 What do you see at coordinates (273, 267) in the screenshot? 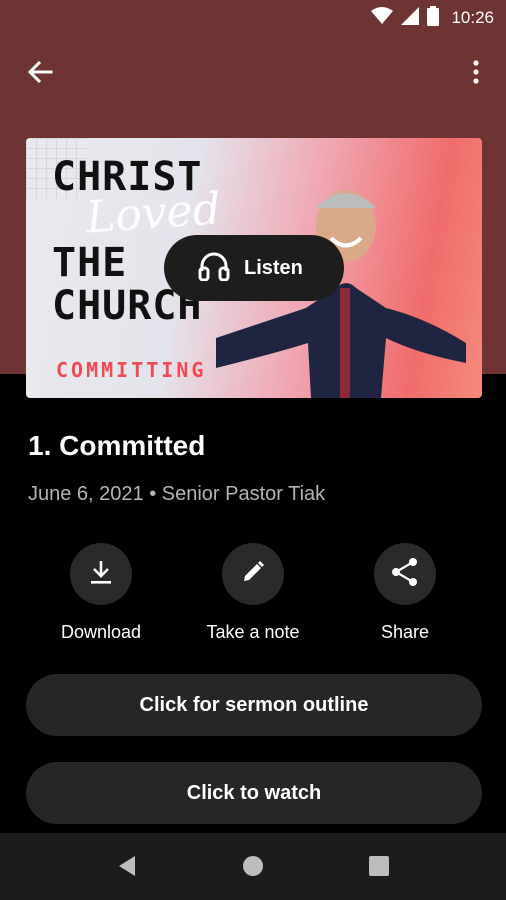
I see `listen-label: Listen` at bounding box center [273, 267].